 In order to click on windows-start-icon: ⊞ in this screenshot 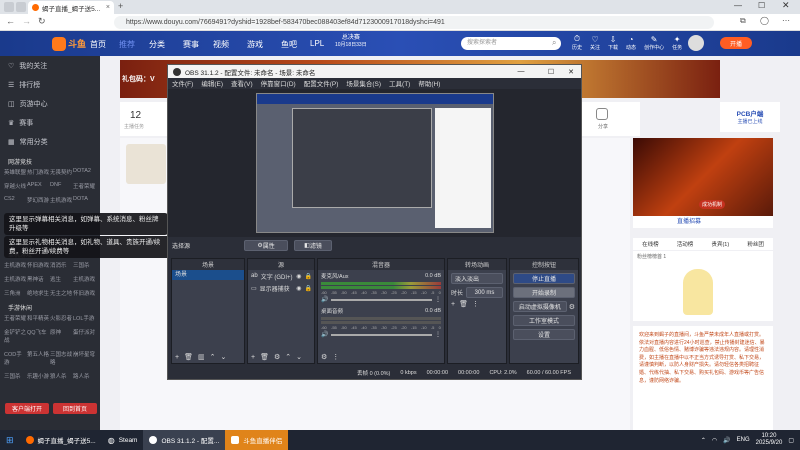, I will do `click(10, 440)`.